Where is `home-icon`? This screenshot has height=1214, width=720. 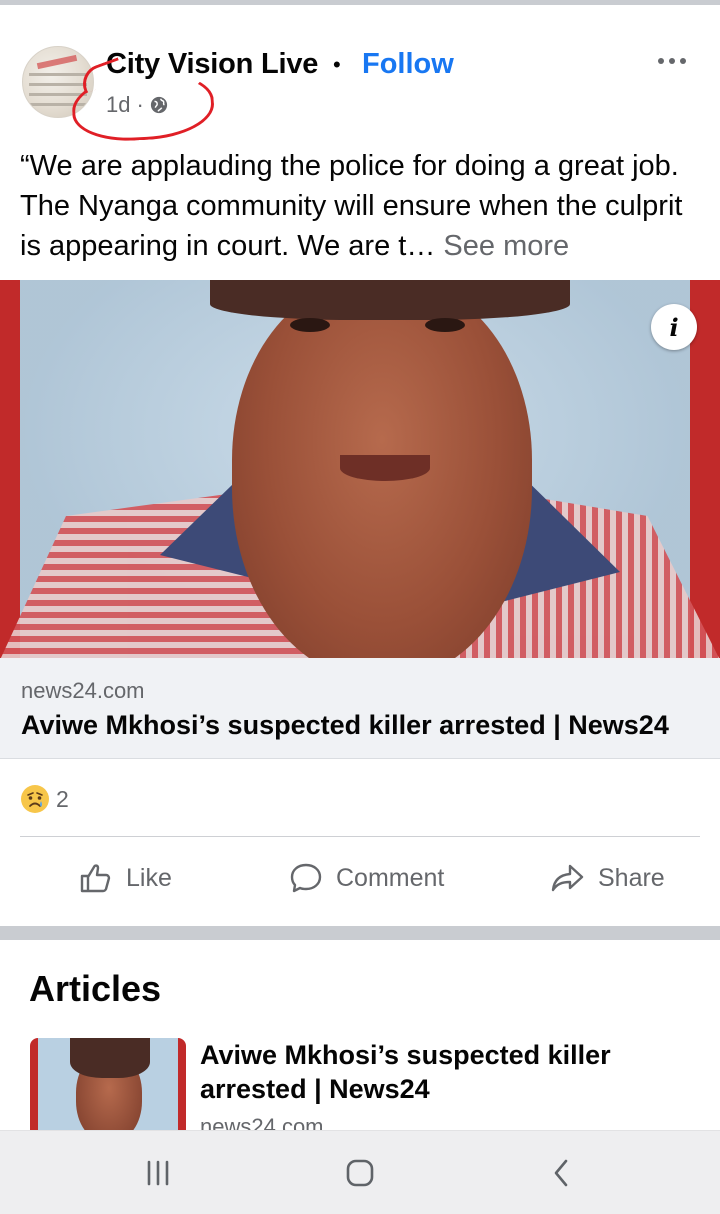
home-icon is located at coordinates (360, 1173).